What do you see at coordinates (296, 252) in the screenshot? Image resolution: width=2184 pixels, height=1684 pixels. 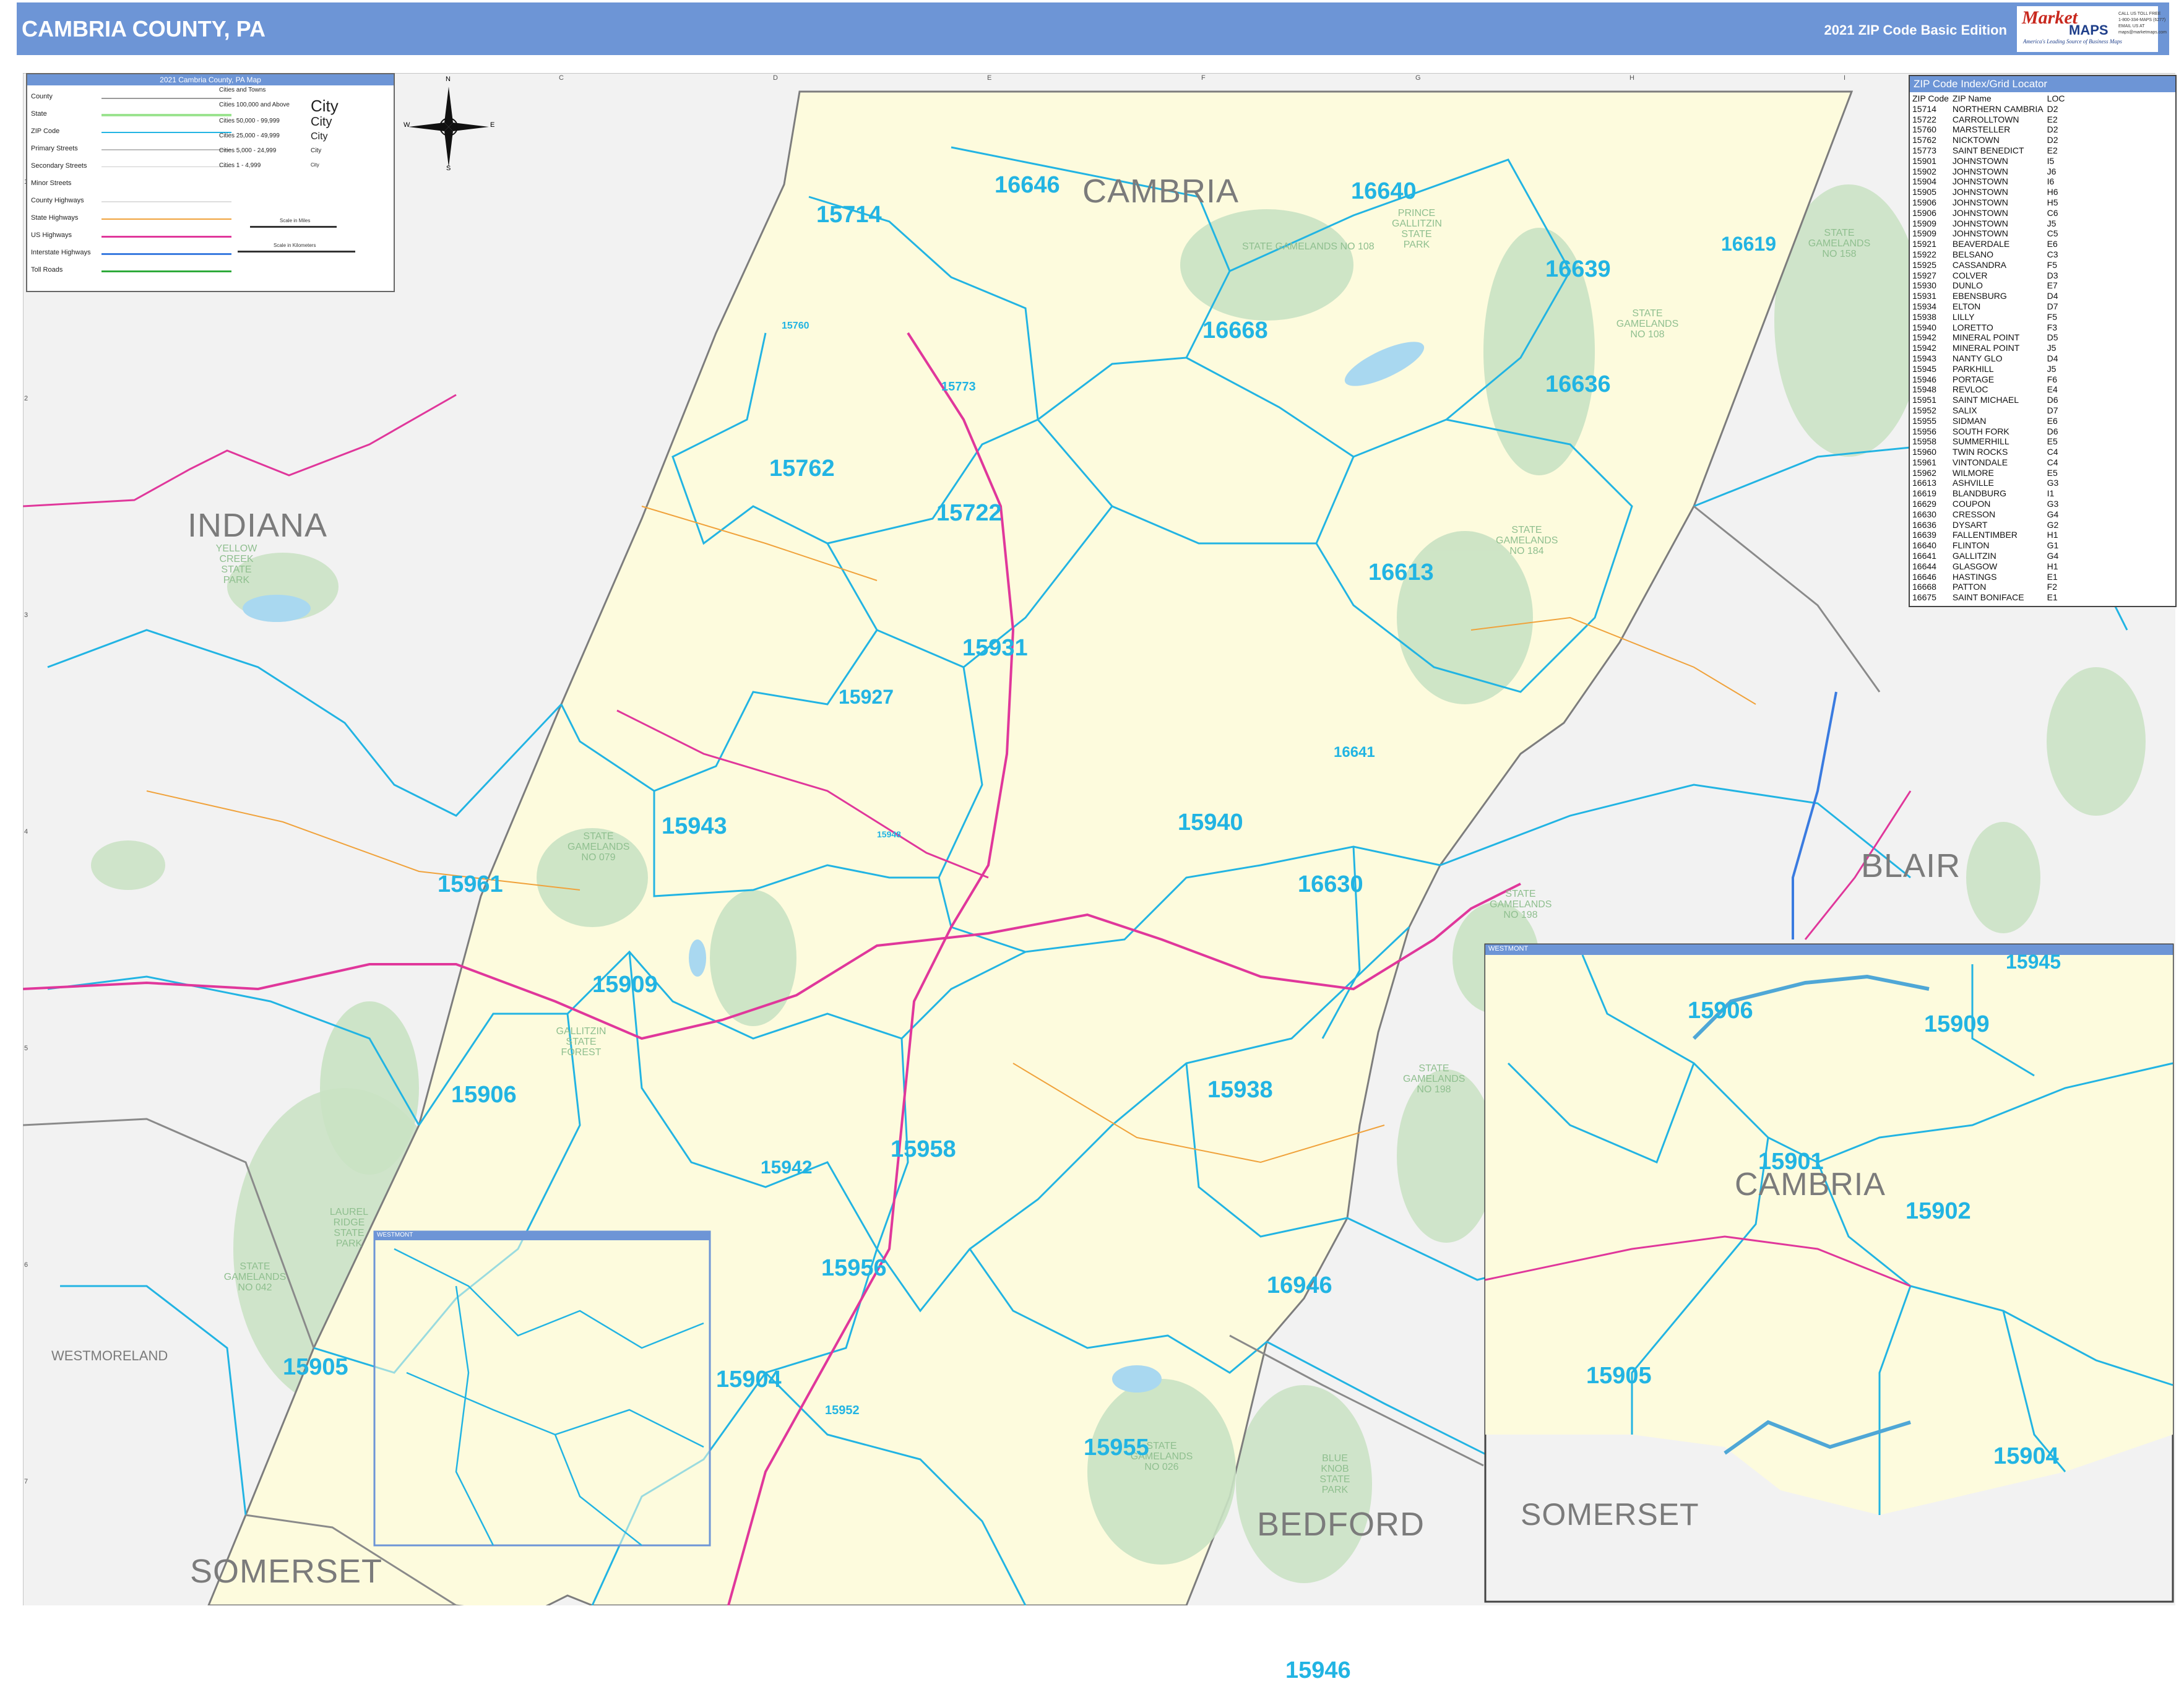 I see `scale-bar-km` at bounding box center [296, 252].